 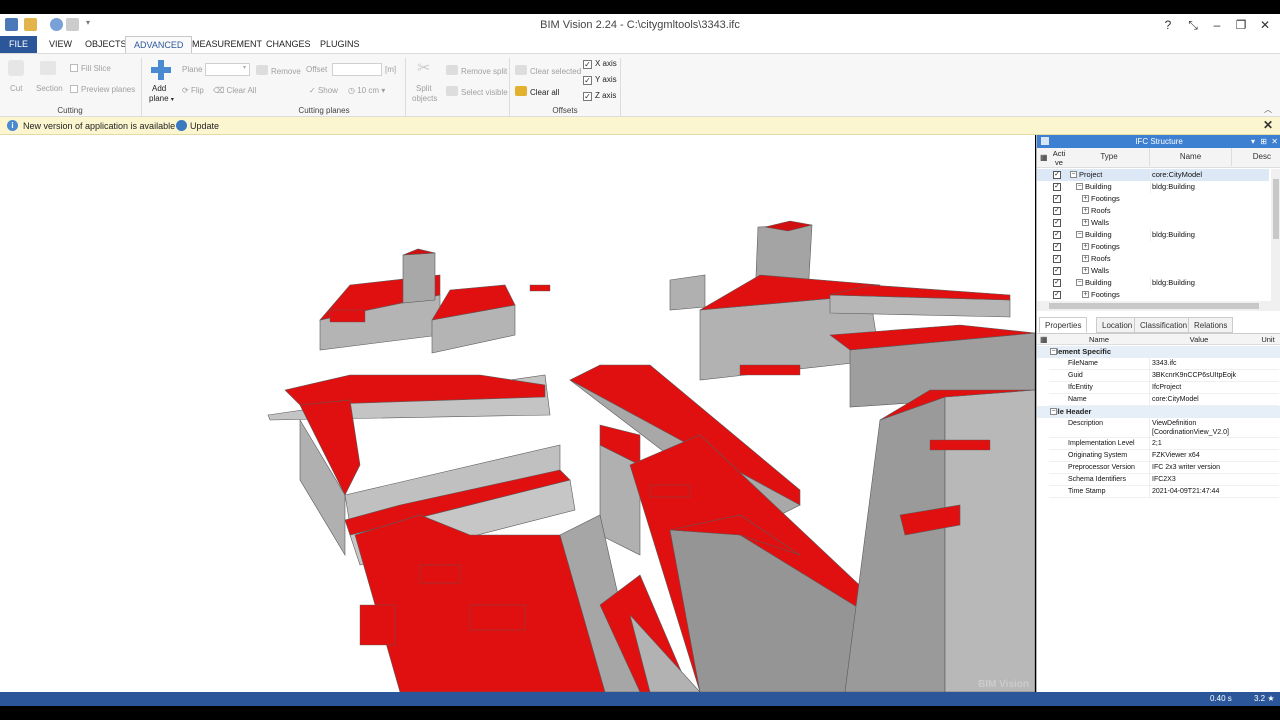 I want to click on tree-row: ✓ + Walls, so click(x=1153, y=223).